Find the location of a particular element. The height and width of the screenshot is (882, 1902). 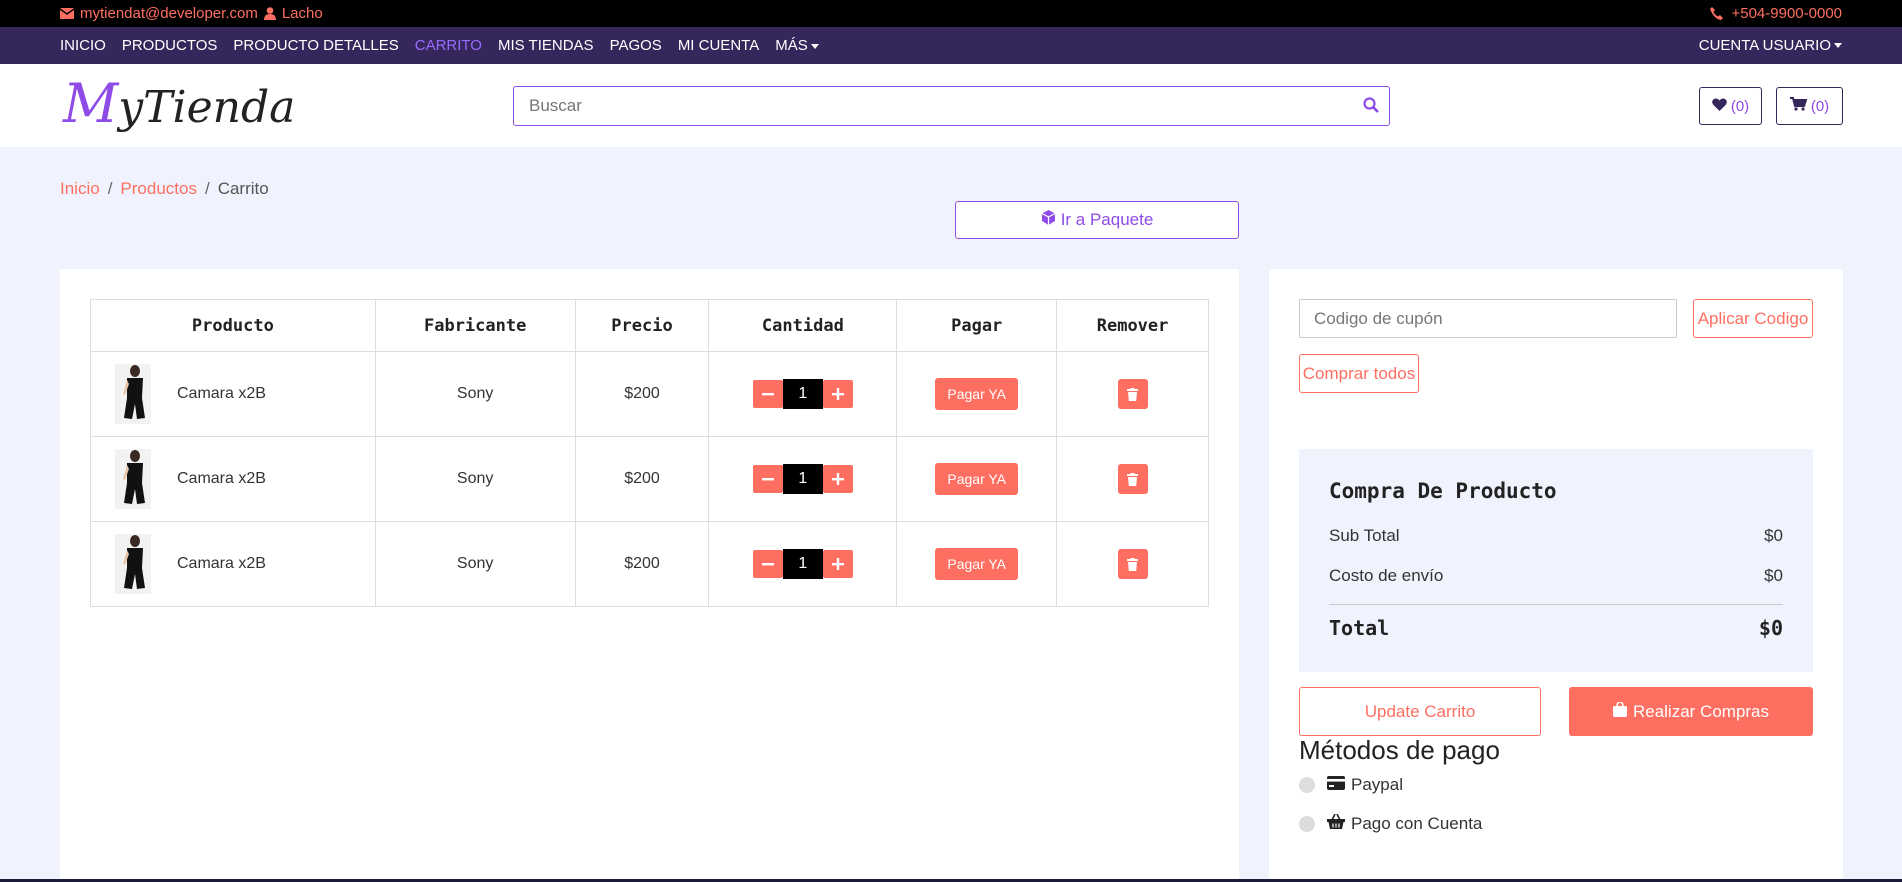

breadcrumb-productos: Productos is located at coordinates (158, 189).